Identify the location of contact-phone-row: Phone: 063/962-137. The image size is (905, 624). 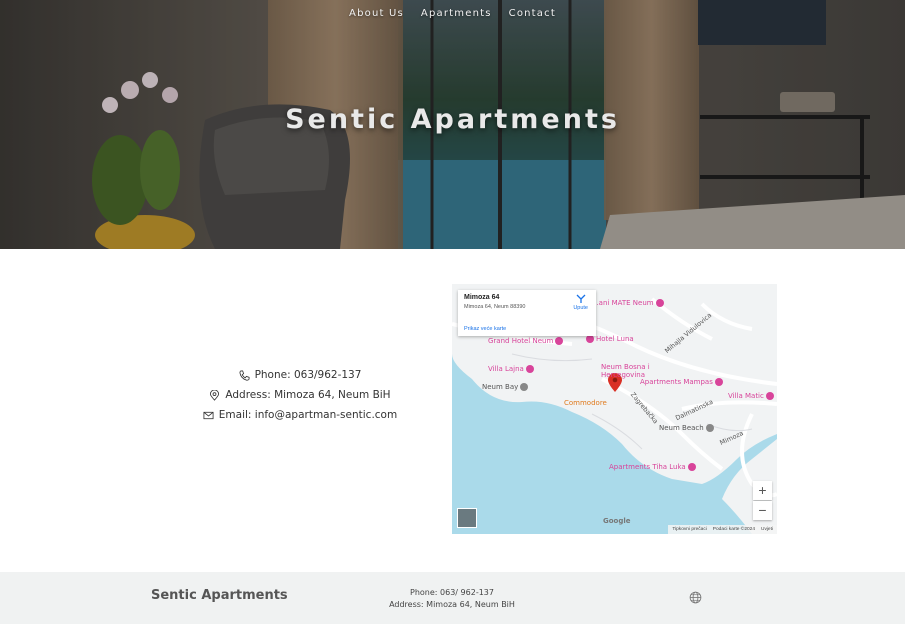
(300, 375).